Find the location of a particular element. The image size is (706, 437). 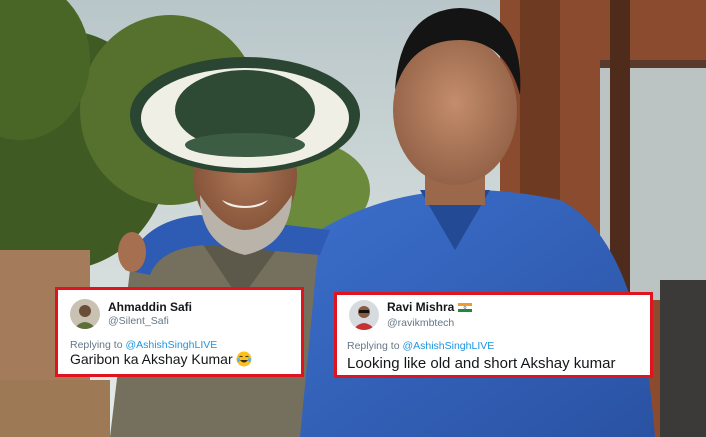

tweet-text-line: Garibon ka Akshay Kumar is located at coordinates (161, 359).